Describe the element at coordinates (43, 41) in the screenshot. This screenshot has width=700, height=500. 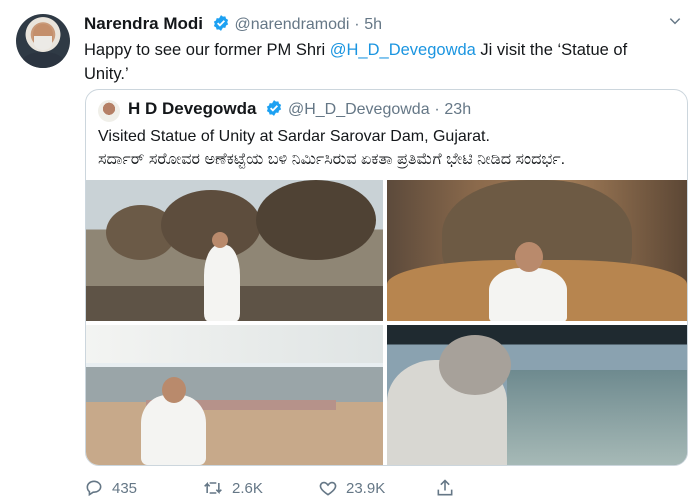
I see `author-avatar` at that location.